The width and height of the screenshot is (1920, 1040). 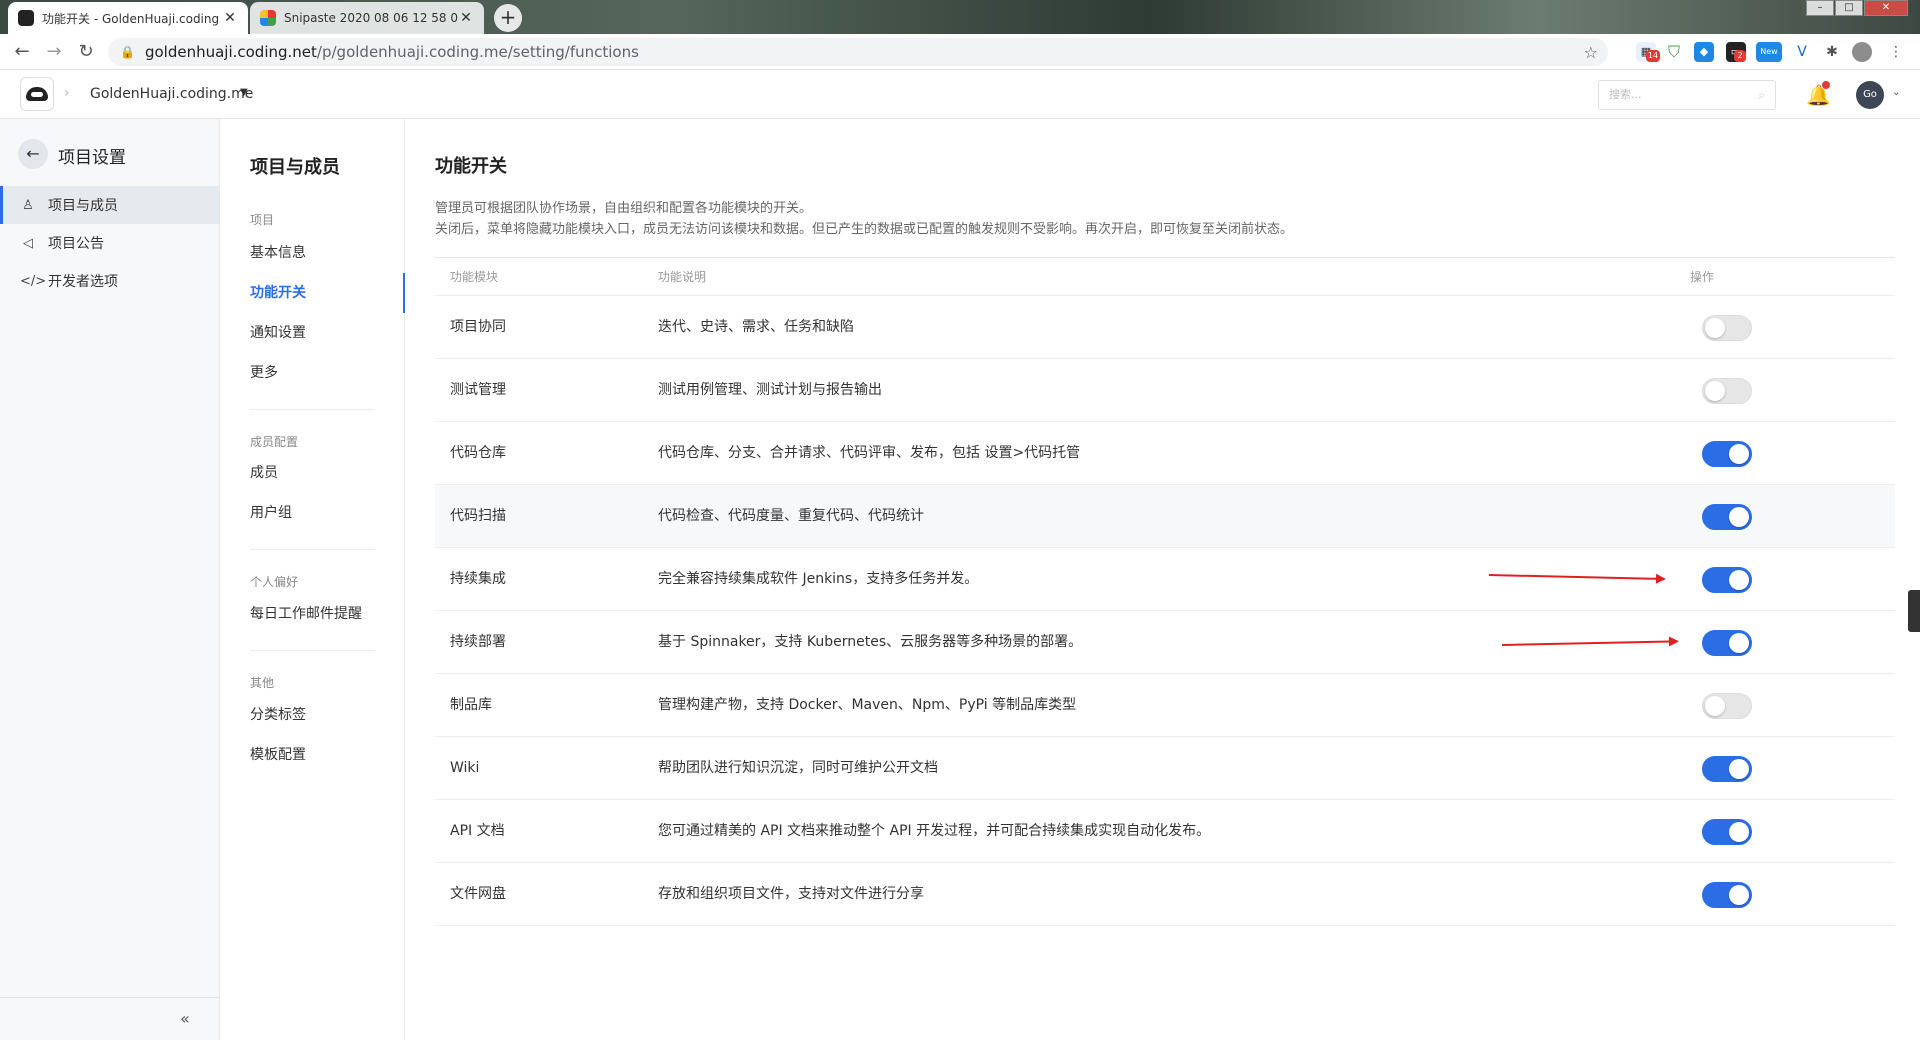 What do you see at coordinates (508, 18) in the screenshot?
I see `new-tab-button: +` at bounding box center [508, 18].